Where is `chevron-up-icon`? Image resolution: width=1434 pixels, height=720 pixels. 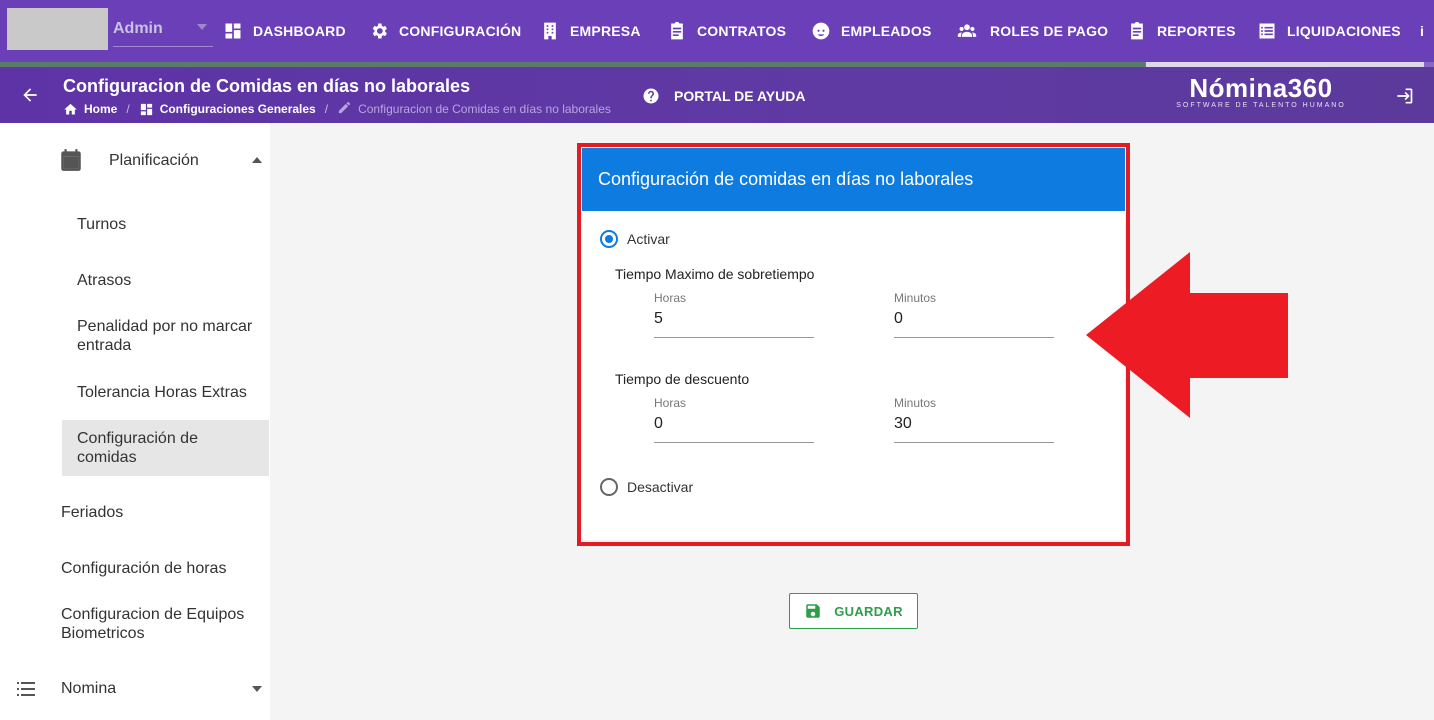 chevron-up-icon is located at coordinates (257, 160).